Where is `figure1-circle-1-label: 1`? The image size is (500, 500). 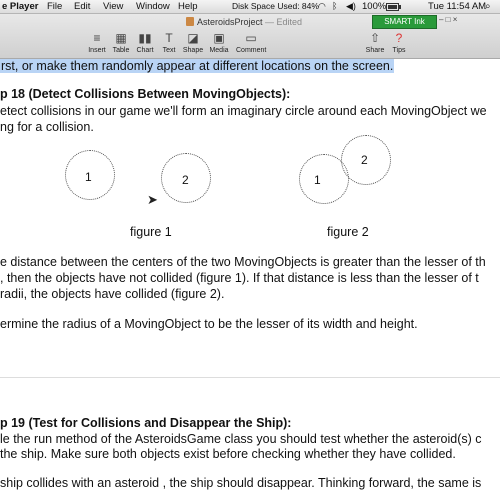 figure1-circle-1-label: 1 is located at coordinates (88, 177).